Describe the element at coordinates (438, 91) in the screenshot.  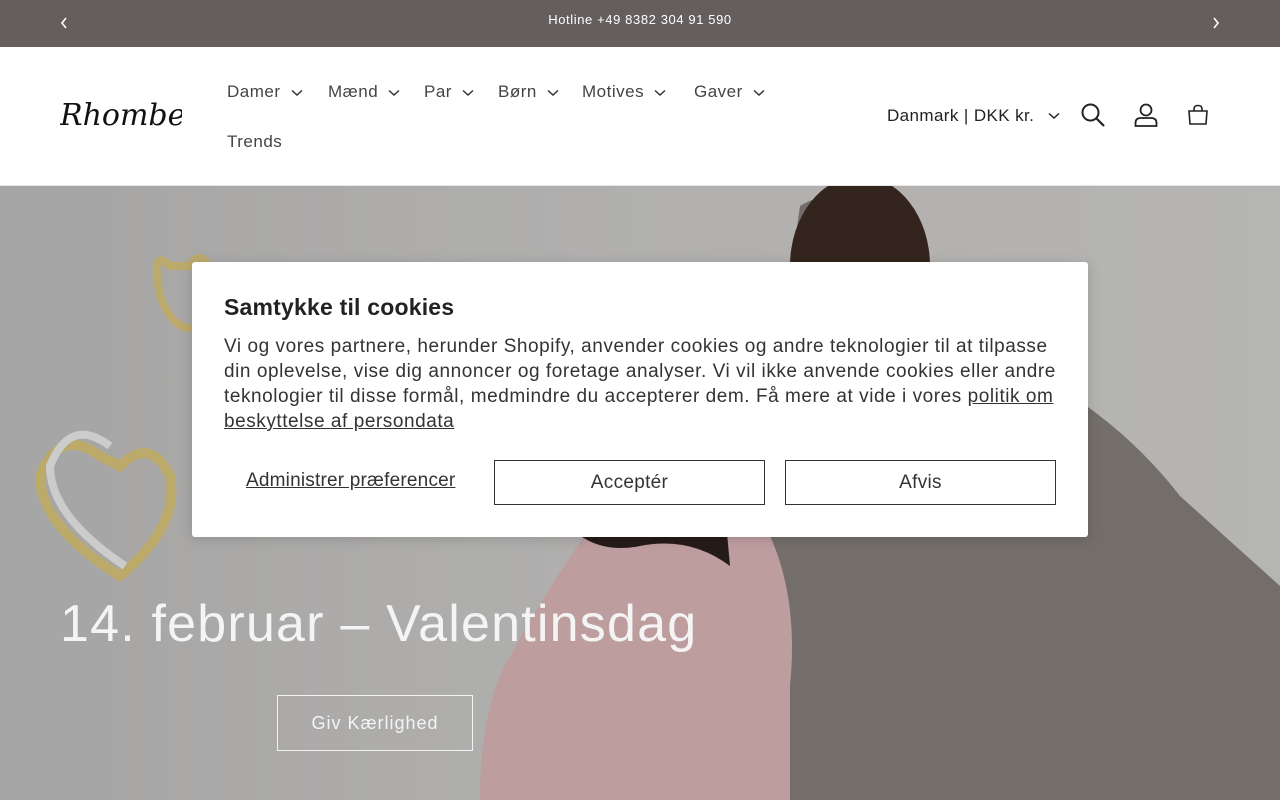
I see `nav-label: Par` at that location.